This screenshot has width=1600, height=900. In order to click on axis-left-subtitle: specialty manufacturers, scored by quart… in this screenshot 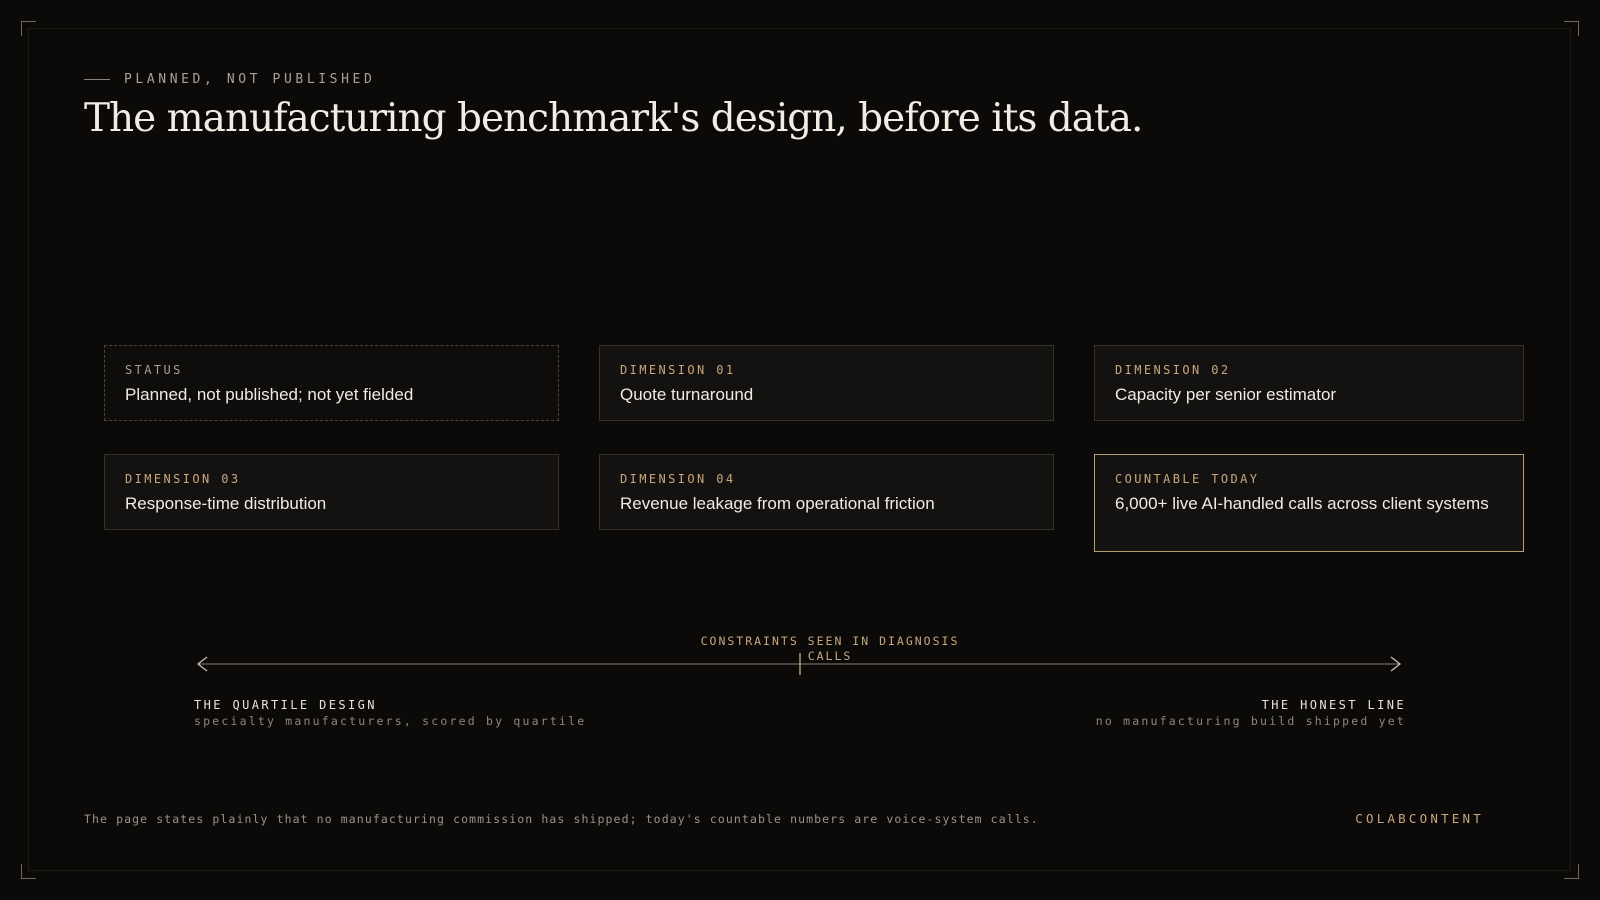, I will do `click(390, 721)`.